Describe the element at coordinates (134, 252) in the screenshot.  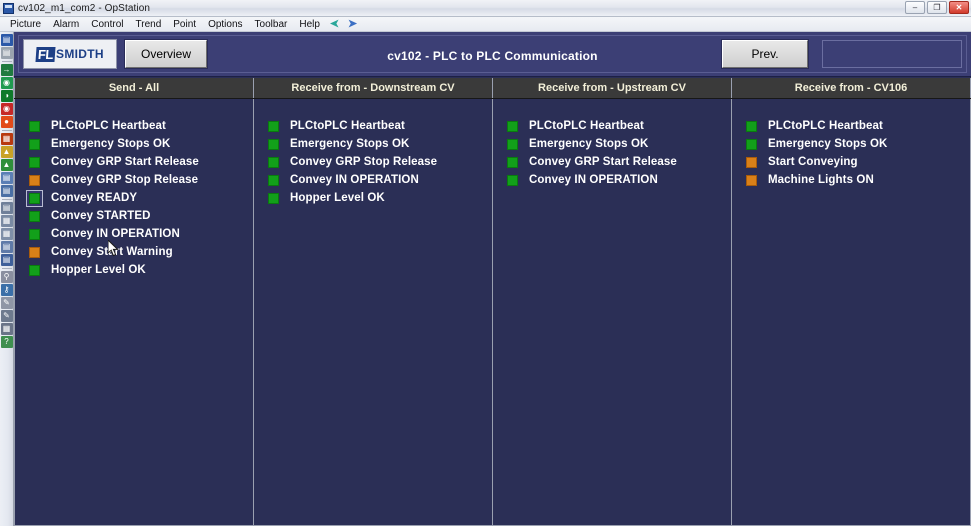
I see `status-row: Convey Start Warning` at that location.